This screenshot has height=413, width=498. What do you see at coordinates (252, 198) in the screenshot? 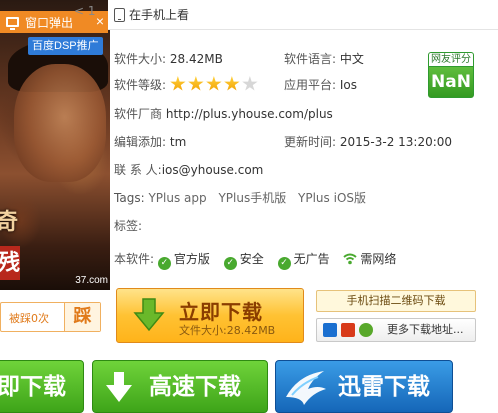
I see `tag-link: YPlus手机版` at bounding box center [252, 198].